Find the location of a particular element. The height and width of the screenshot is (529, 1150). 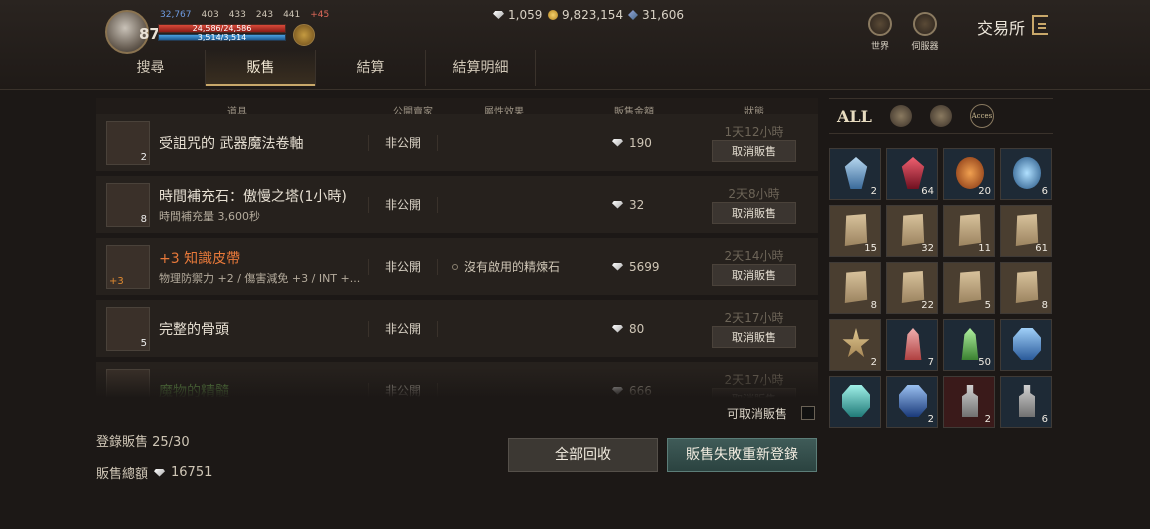

price-value: 5699 is located at coordinates (644, 266).